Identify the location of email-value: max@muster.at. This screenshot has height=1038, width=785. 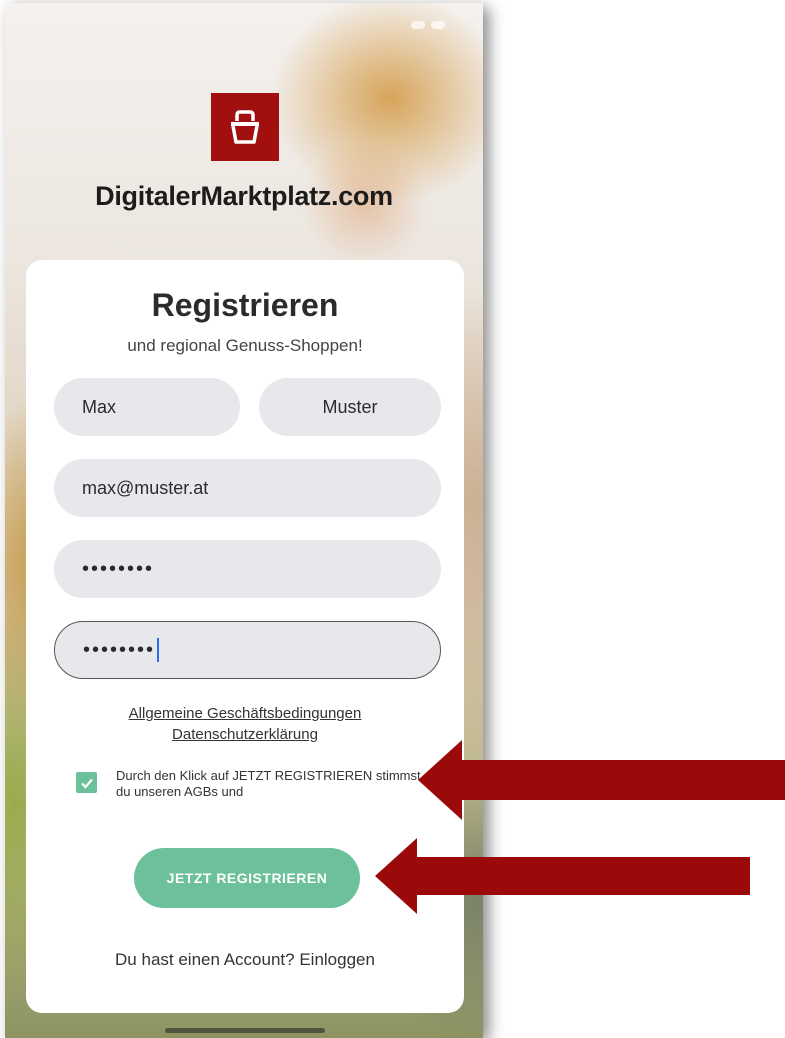
(145, 487).